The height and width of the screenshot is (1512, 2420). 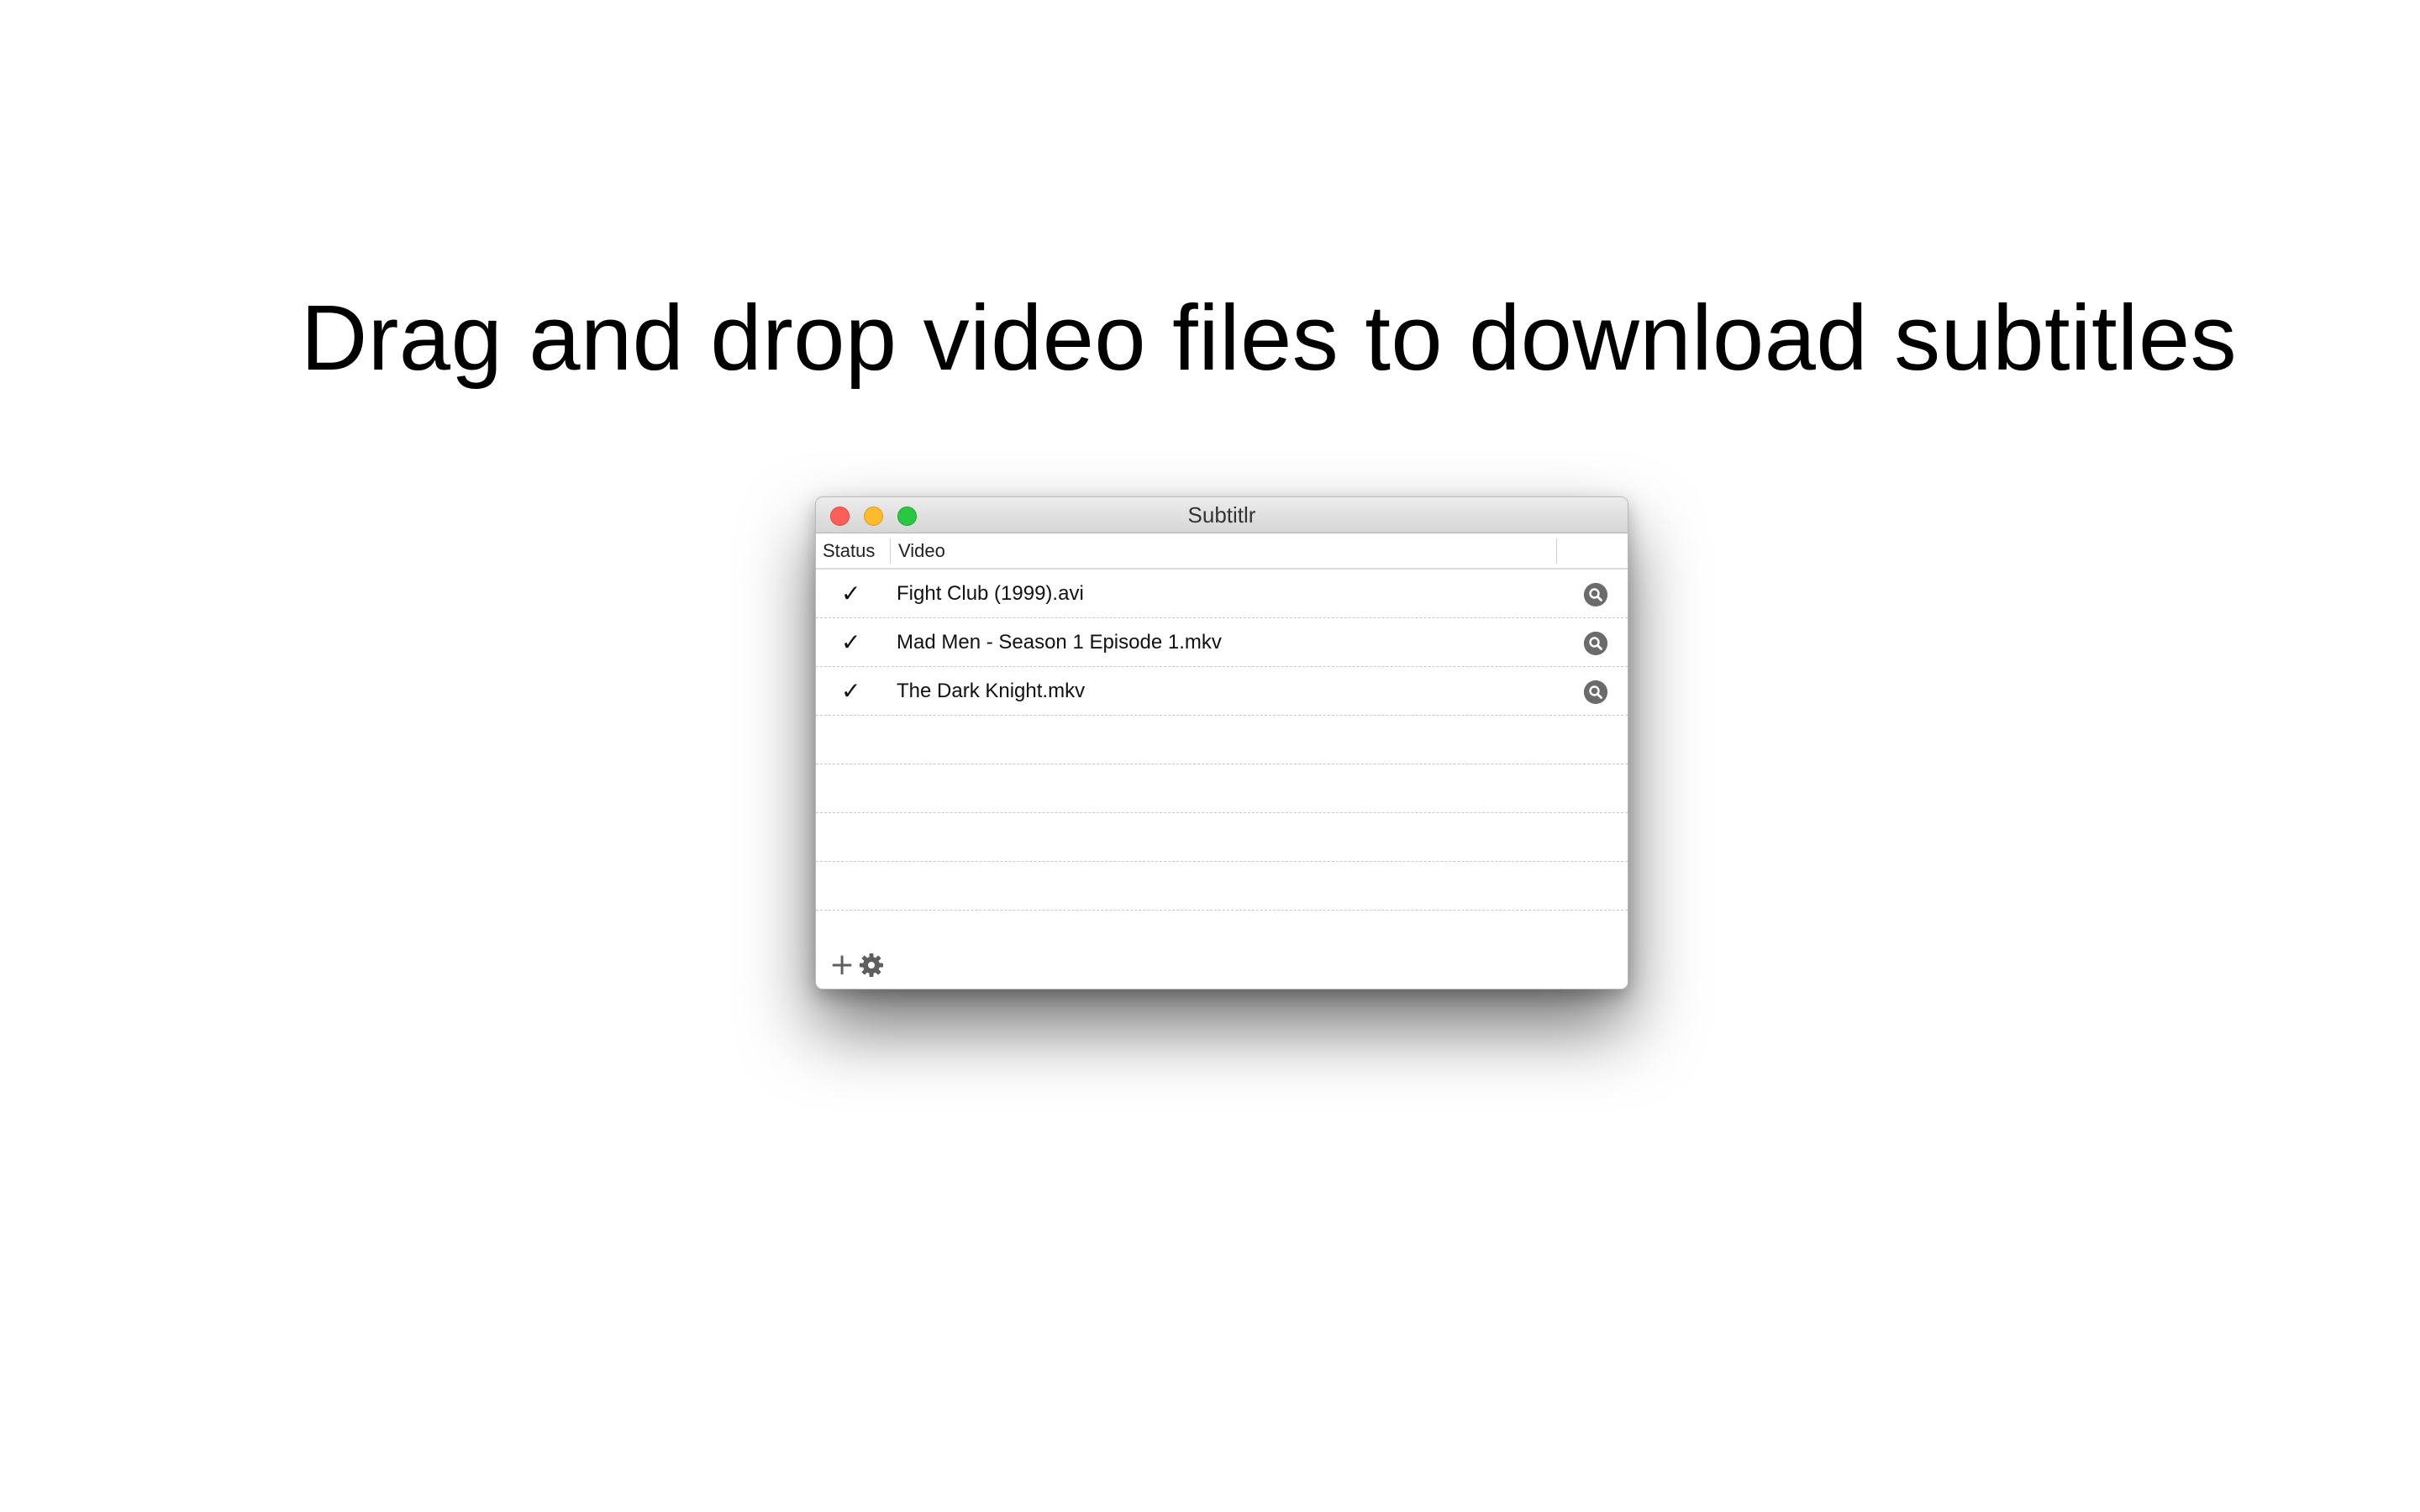 What do you see at coordinates (922, 550) in the screenshot?
I see `column-header-video: Video` at bounding box center [922, 550].